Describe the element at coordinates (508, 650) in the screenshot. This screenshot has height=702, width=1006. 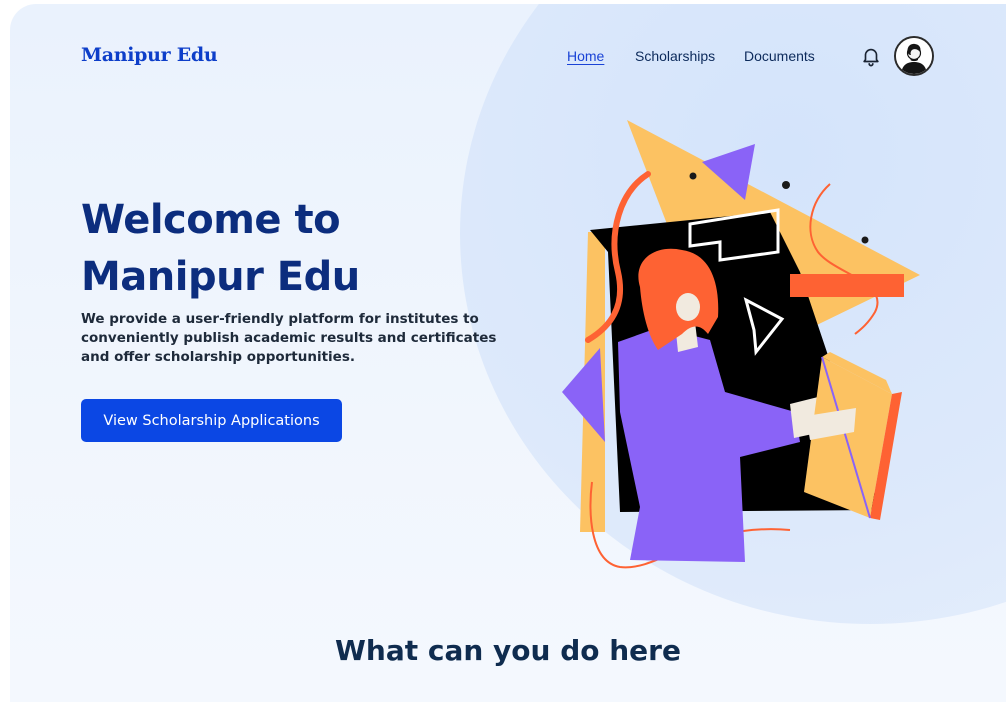
I see `section-title: What can you do here` at that location.